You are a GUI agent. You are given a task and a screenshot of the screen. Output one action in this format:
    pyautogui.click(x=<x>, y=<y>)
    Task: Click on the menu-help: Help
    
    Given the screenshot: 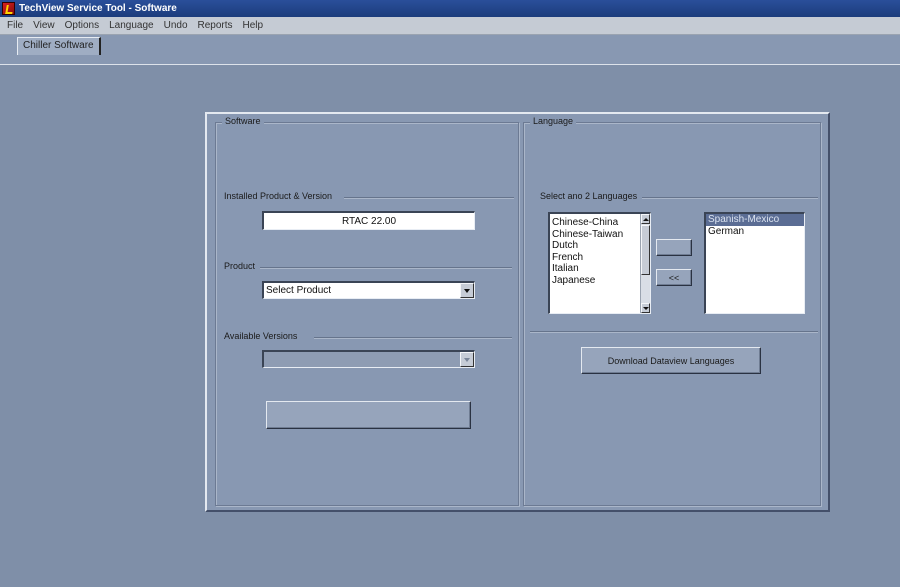 What is the action you would take?
    pyautogui.click(x=253, y=25)
    